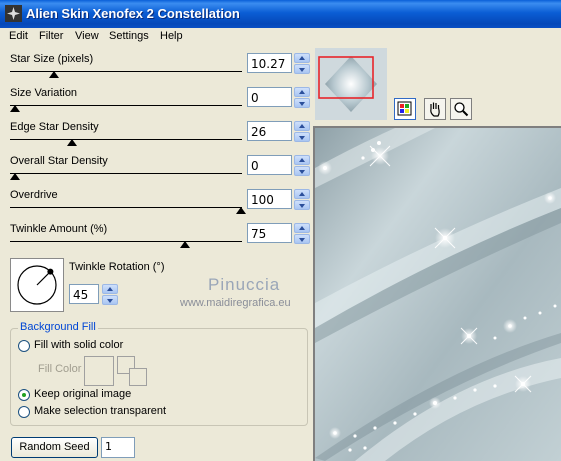 This screenshot has width=561, height=461. Describe the element at coordinates (51, 36) in the screenshot. I see `menu-filter: Filter` at that location.